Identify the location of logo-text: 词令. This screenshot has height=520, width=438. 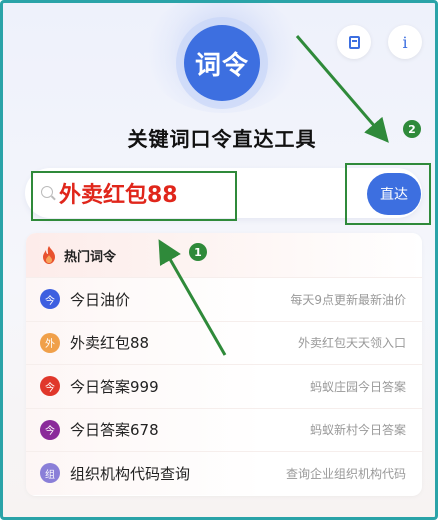
(221, 65).